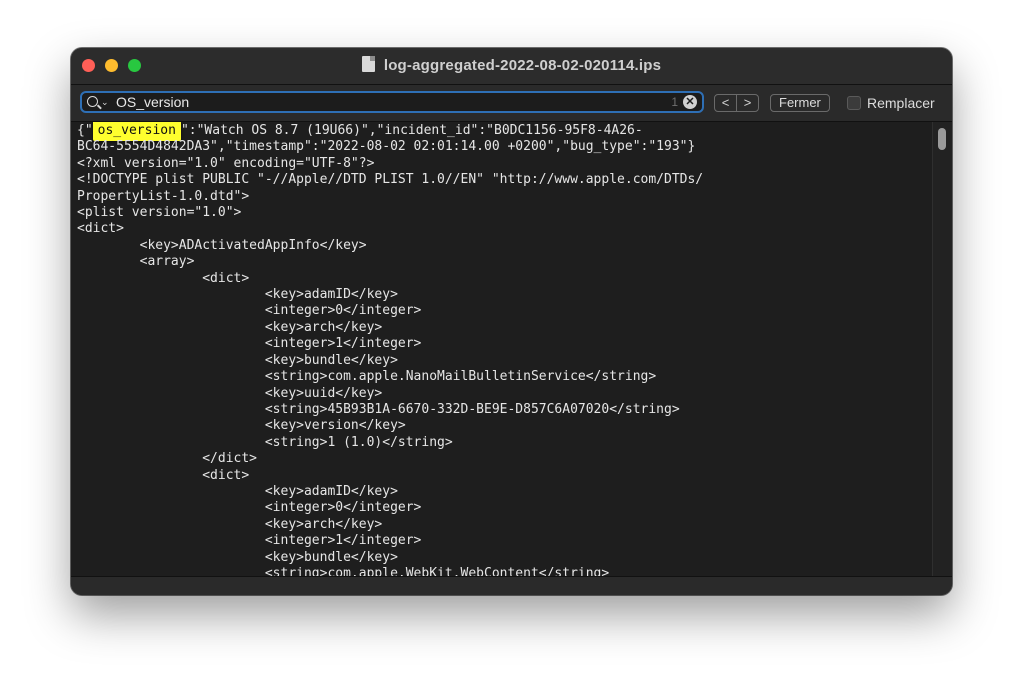 This screenshot has height=690, width=1024. I want to click on search-highlight: os_version, so click(136, 131).